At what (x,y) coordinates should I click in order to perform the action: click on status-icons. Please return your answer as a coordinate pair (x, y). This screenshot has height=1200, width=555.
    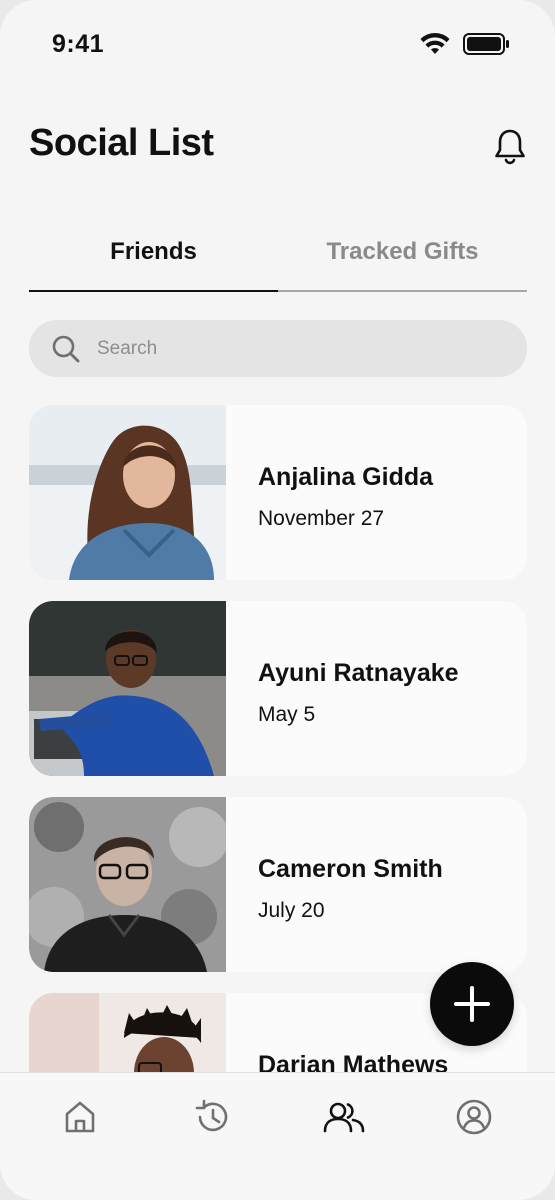
    Looking at the image, I should click on (465, 44).